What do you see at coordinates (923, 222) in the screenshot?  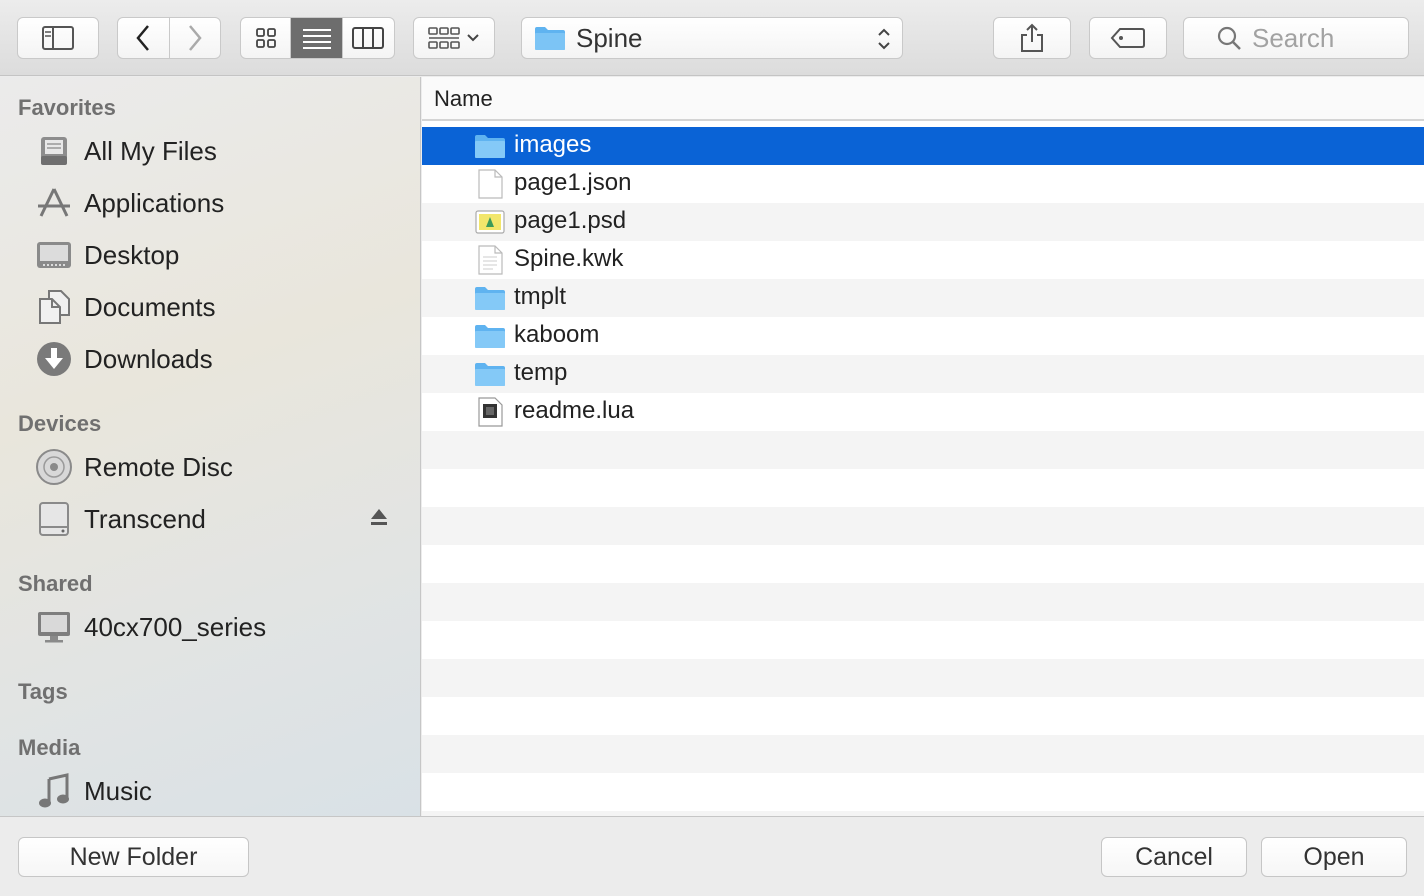 I see `file-row-page1-psd: page1.psd` at bounding box center [923, 222].